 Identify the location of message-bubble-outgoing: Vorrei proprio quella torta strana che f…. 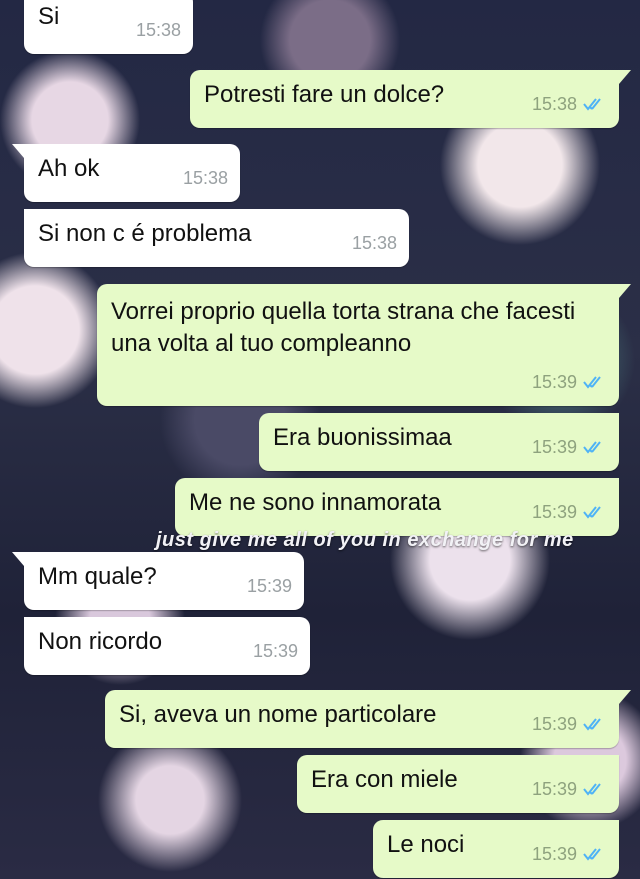
(364, 345).